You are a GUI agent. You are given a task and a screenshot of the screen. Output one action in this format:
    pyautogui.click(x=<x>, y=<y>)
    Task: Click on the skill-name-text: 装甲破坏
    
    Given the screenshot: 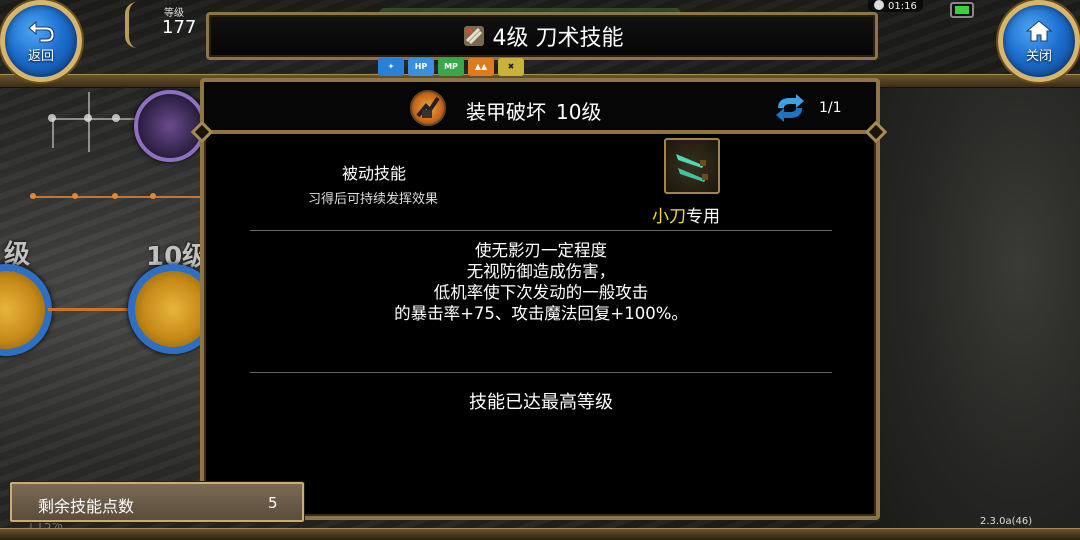 What is the action you would take?
    pyautogui.click(x=506, y=112)
    